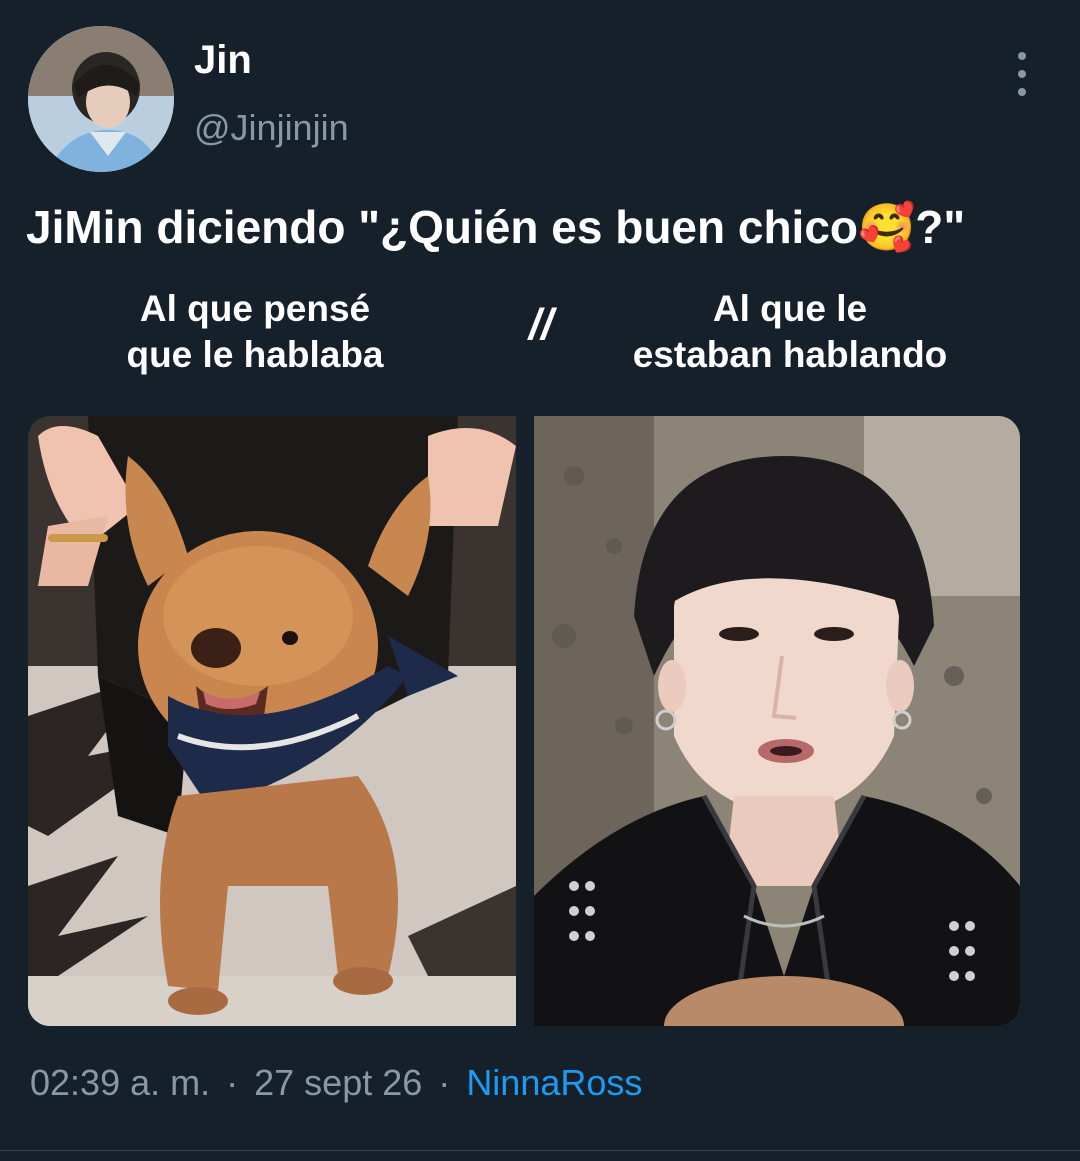 This screenshot has height=1161, width=1080. Describe the element at coordinates (496, 227) in the screenshot. I see `tweet-text: JiMin diciendo "¿Quién es buen chico🥰?"` at that location.